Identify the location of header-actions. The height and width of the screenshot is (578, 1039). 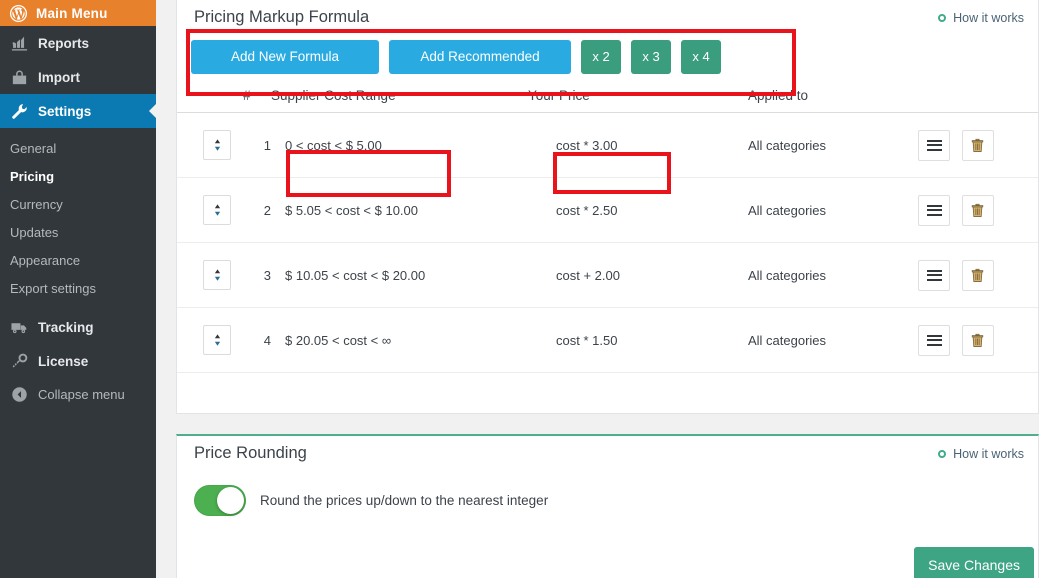
(978, 100).